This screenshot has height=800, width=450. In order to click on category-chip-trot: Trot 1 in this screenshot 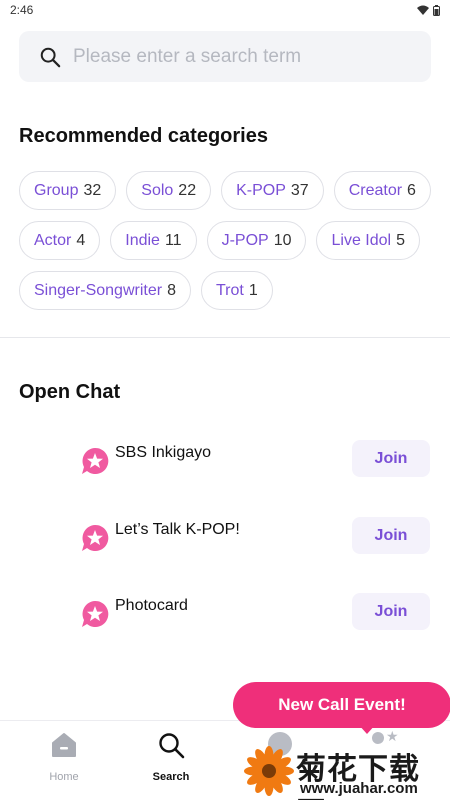, I will do `click(236, 290)`.